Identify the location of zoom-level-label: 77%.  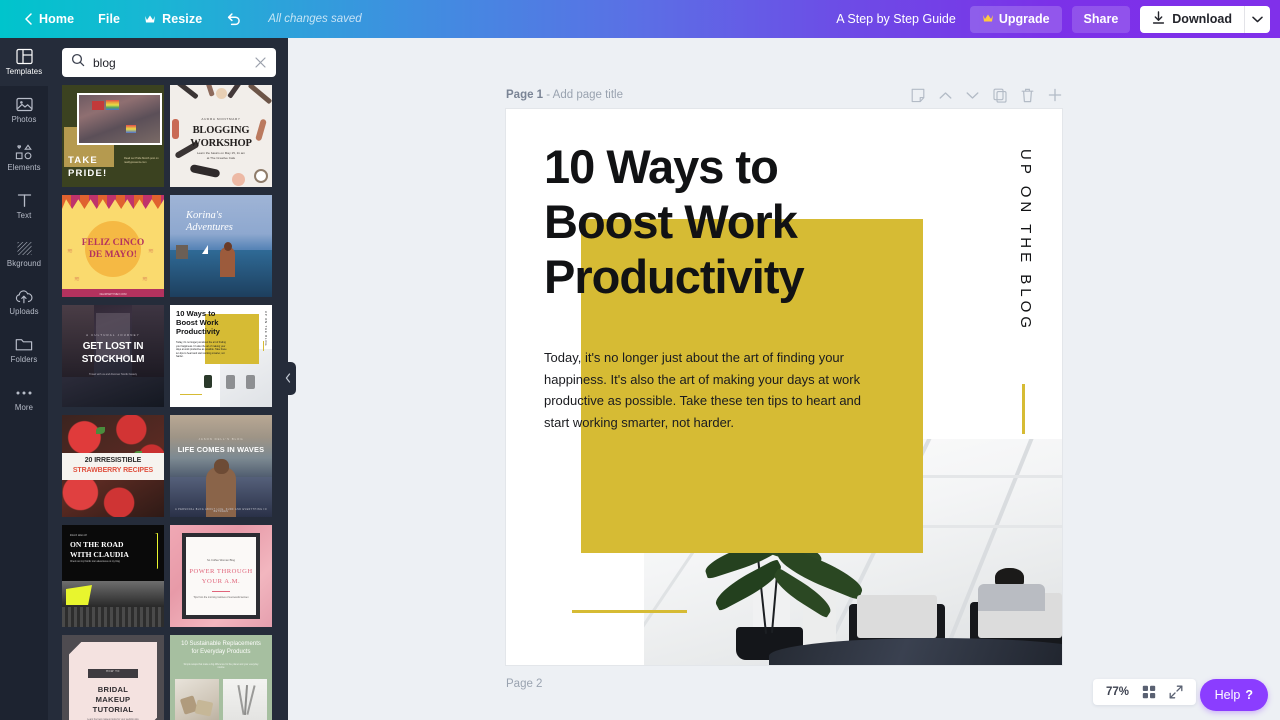
(1117, 692).